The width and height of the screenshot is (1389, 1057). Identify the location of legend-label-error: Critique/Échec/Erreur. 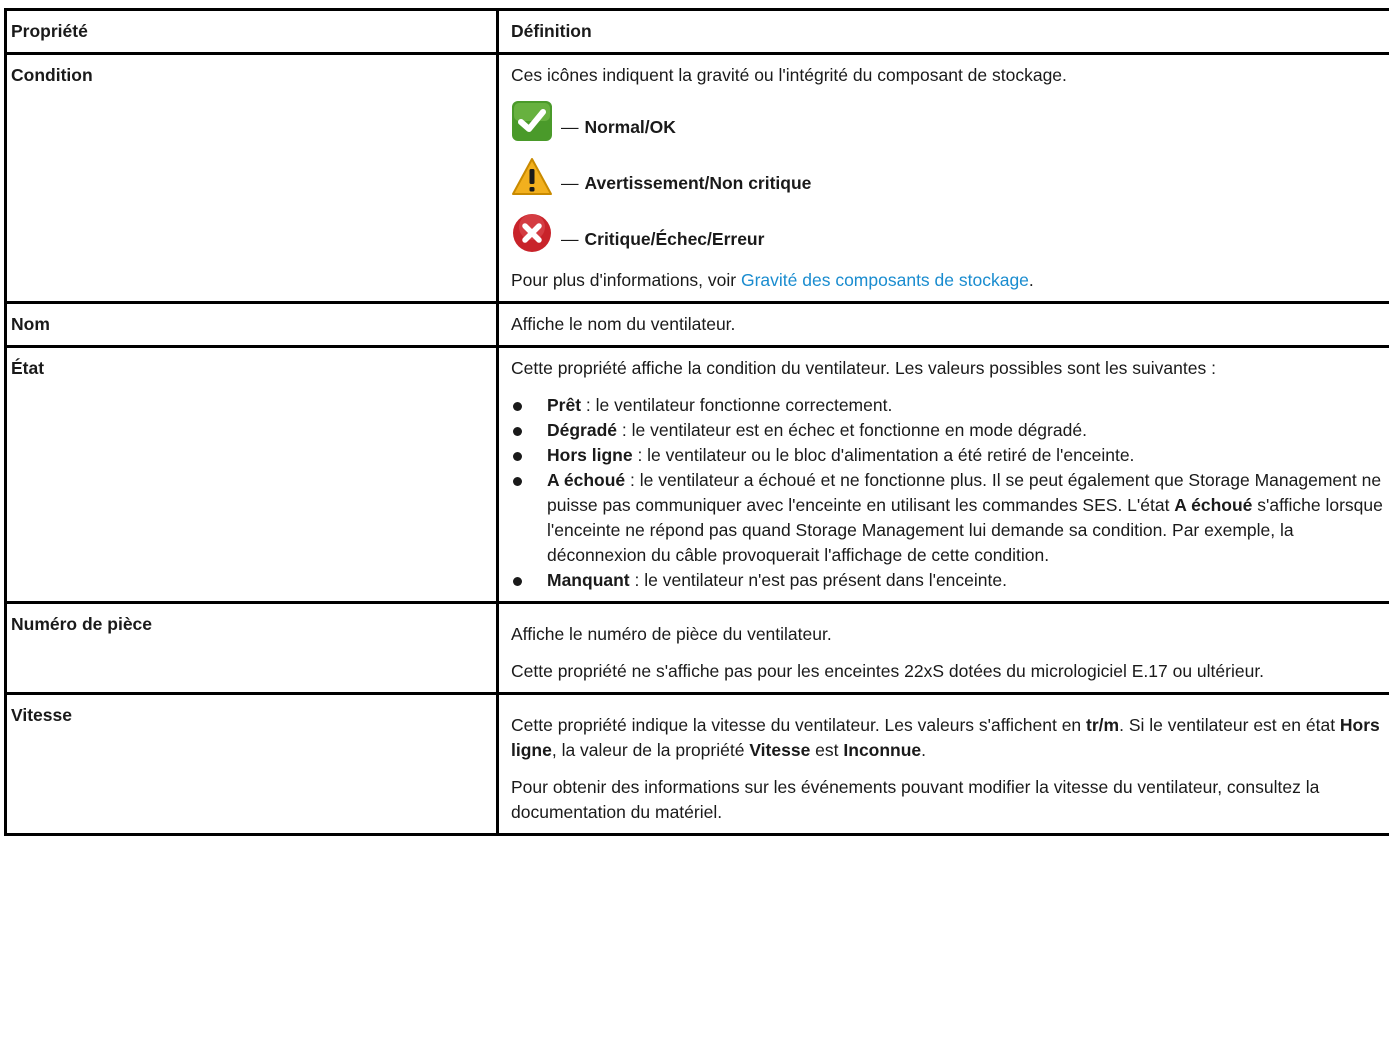
(674, 238).